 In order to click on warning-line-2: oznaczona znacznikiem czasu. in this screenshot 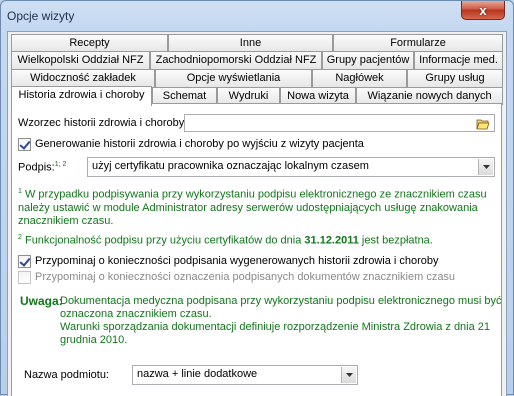, I will do `click(136, 314)`.